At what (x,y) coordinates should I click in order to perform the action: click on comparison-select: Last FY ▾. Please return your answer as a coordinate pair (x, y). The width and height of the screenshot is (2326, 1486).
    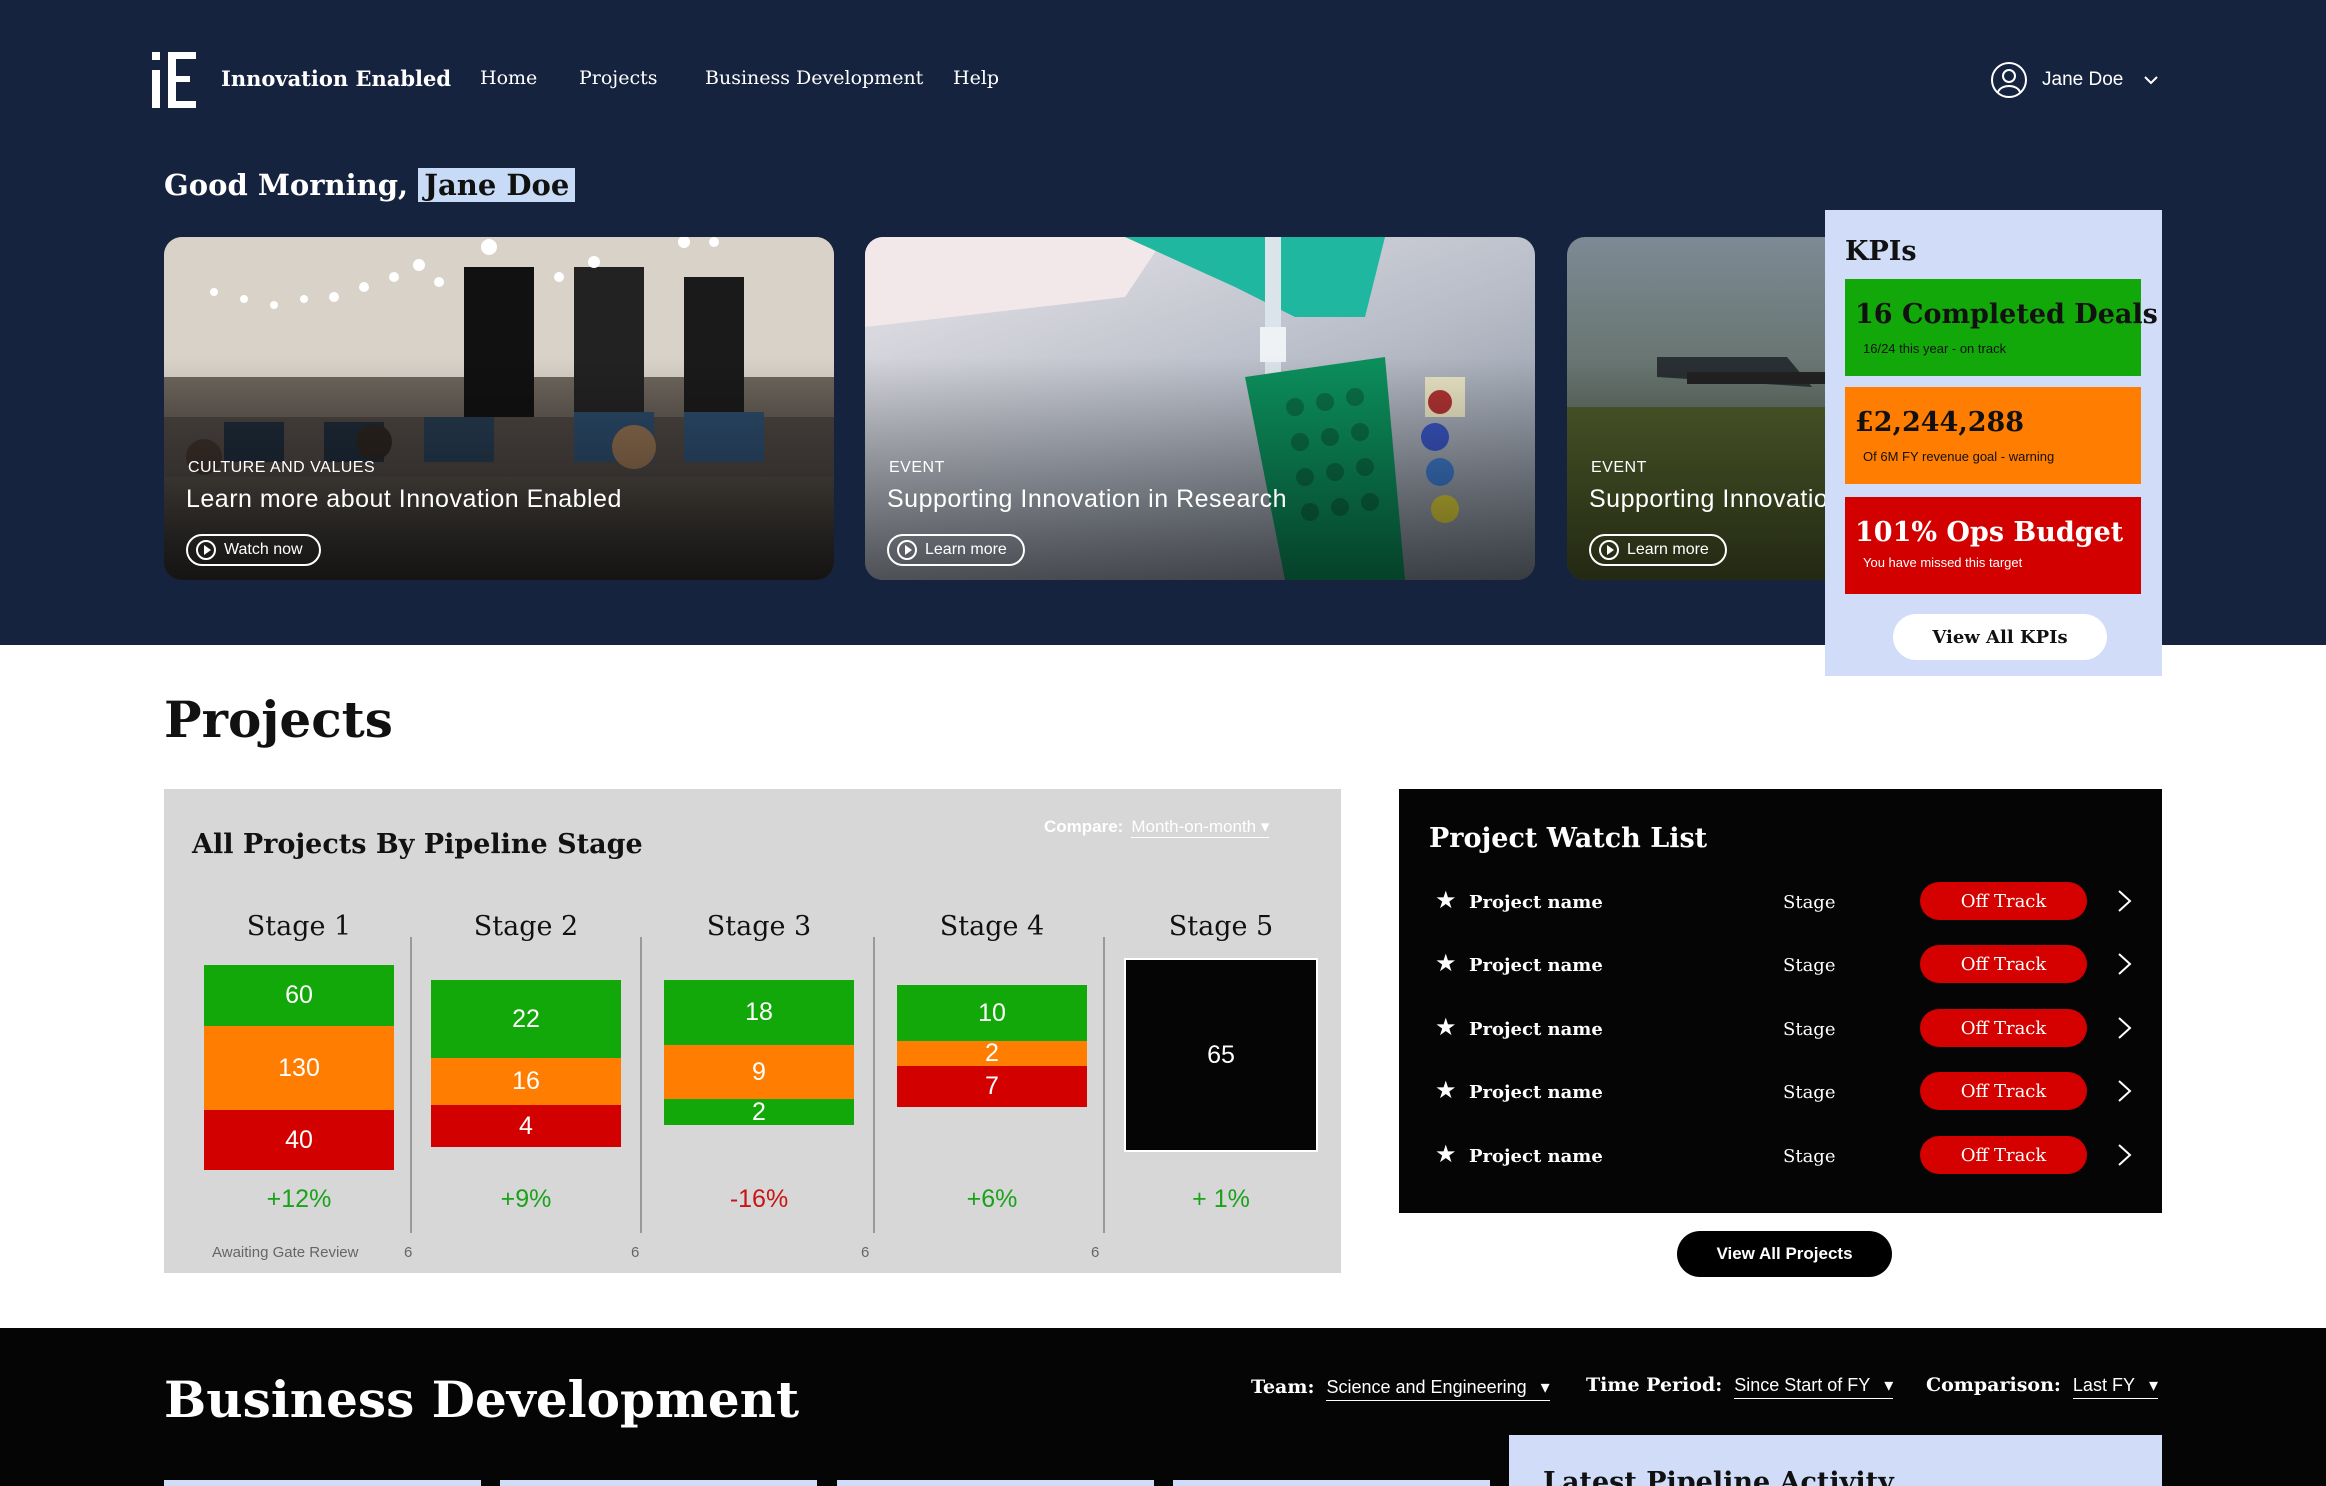
    Looking at the image, I should click on (2115, 1387).